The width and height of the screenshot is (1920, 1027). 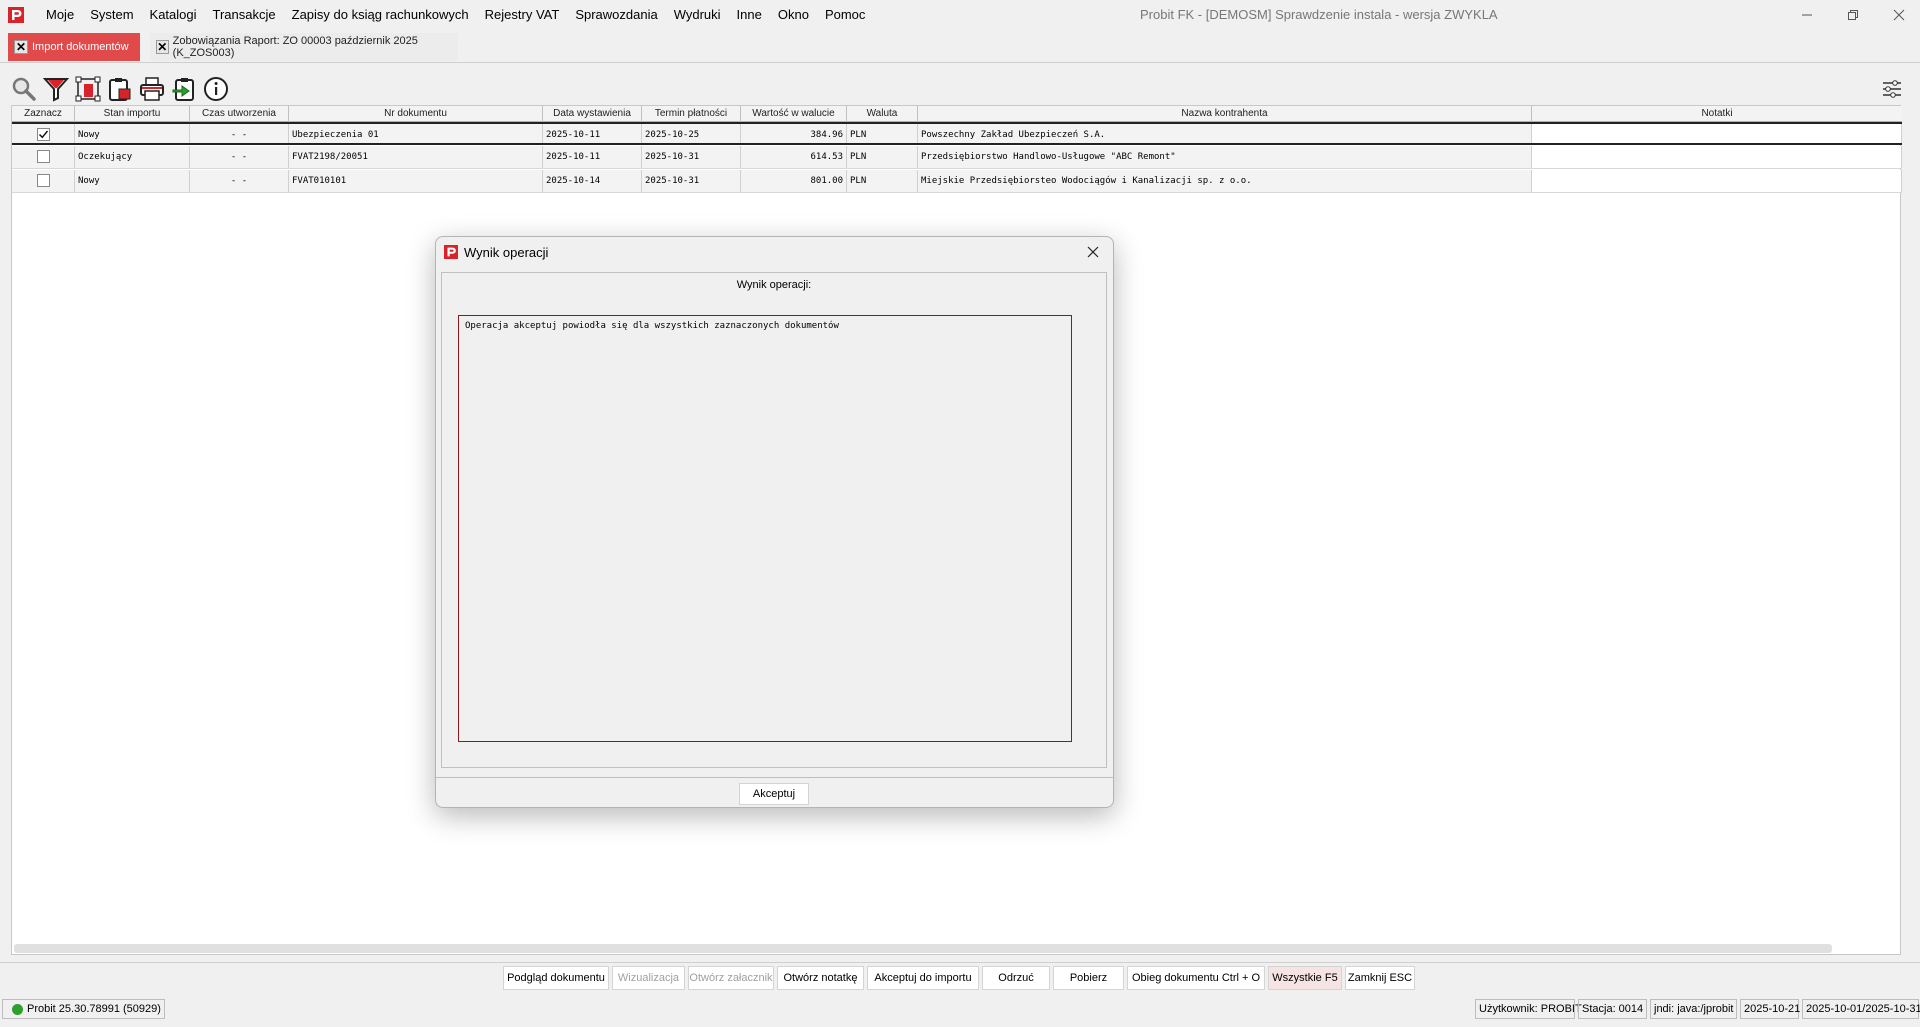 I want to click on probit-logo-icon, so click(x=451, y=252).